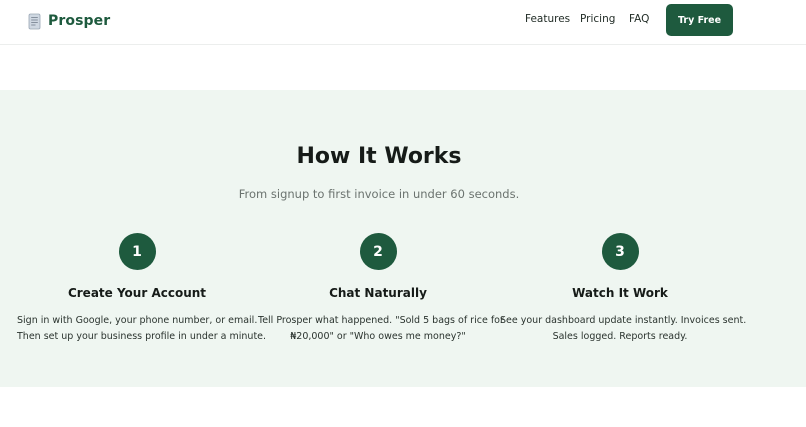  I want to click on nav-link-pricing: Pricing, so click(597, 19).